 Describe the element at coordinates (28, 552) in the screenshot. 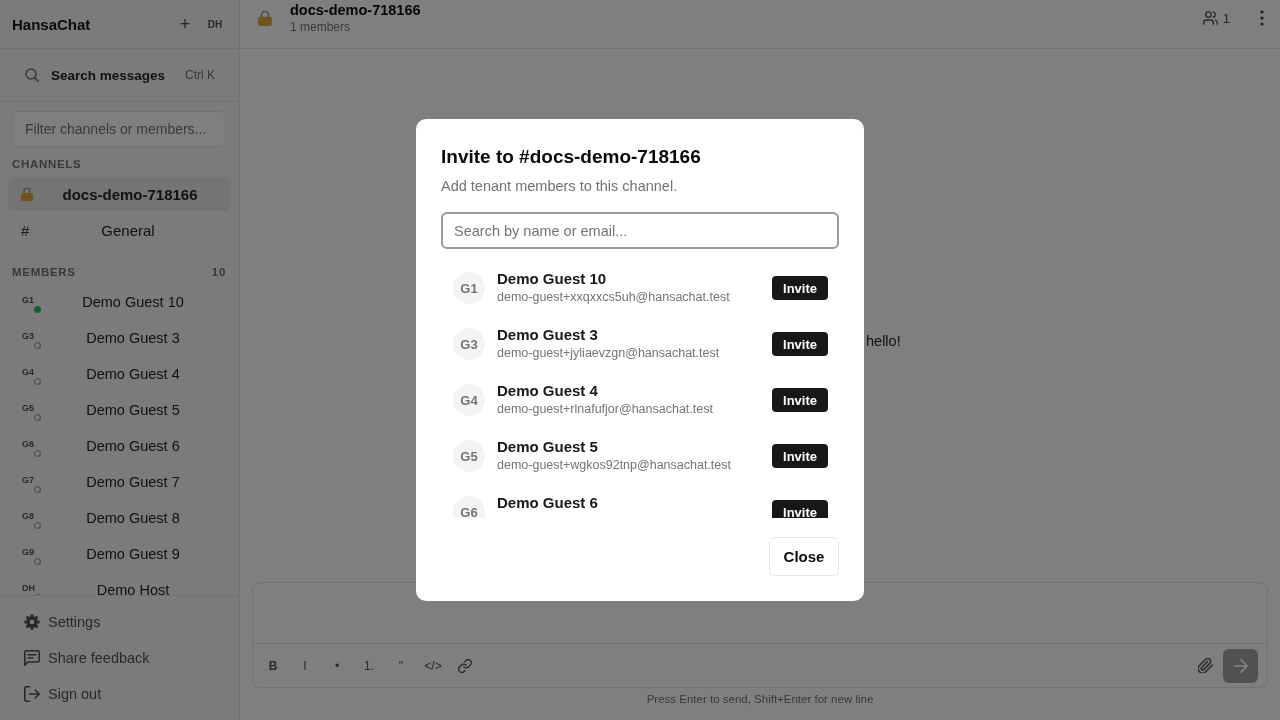

I see `member-initials: G9` at that location.